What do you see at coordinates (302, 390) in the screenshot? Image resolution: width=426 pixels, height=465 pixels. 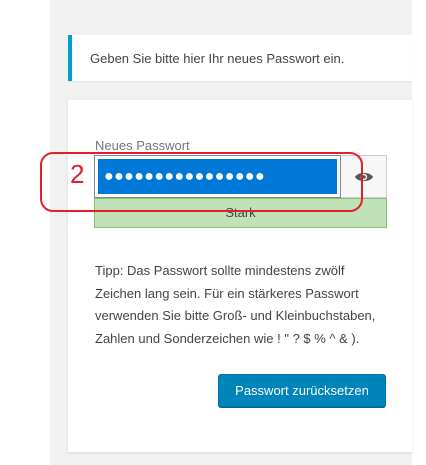 I see `reset-password-button: Passwort zurücksetzen` at bounding box center [302, 390].